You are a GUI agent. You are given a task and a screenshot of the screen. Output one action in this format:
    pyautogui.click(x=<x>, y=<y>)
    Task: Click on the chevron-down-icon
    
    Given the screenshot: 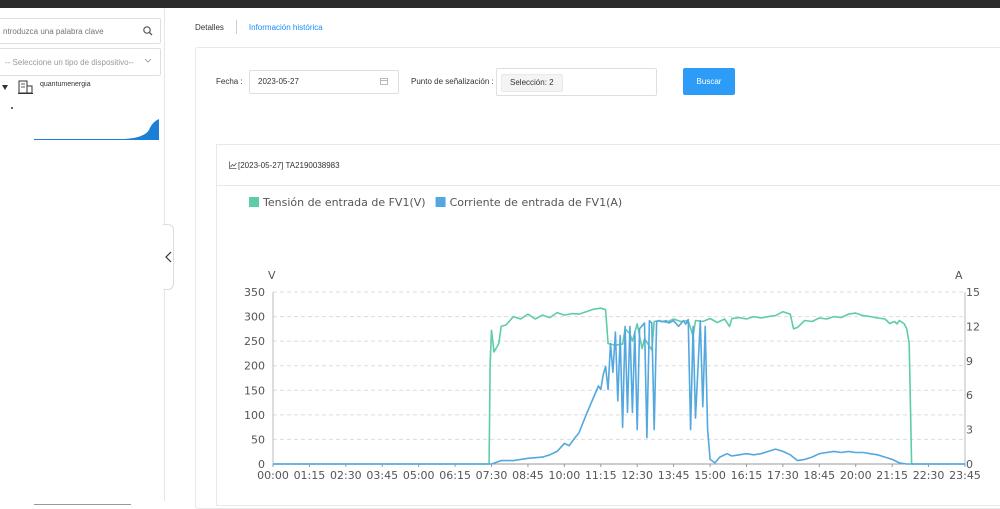 What is the action you would take?
    pyautogui.click(x=148, y=60)
    